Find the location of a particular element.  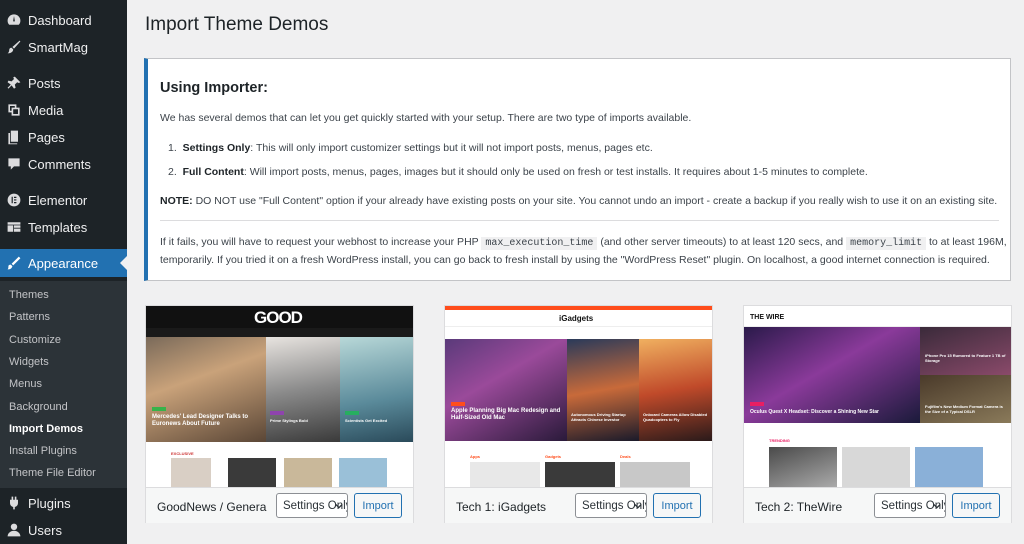

submenu-widgets: Widgets is located at coordinates (29, 362).